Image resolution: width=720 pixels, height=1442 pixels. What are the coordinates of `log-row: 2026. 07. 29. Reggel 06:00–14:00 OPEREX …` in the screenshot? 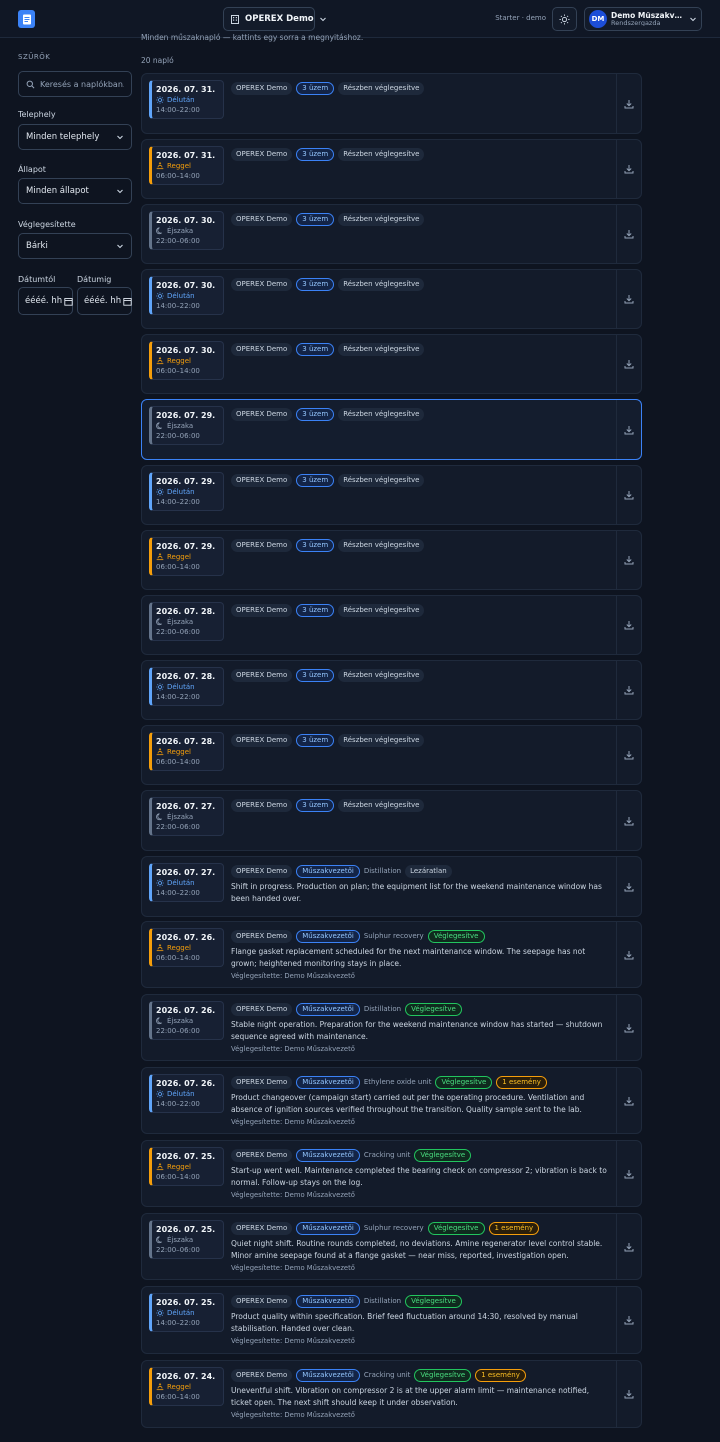 It's located at (391, 560).